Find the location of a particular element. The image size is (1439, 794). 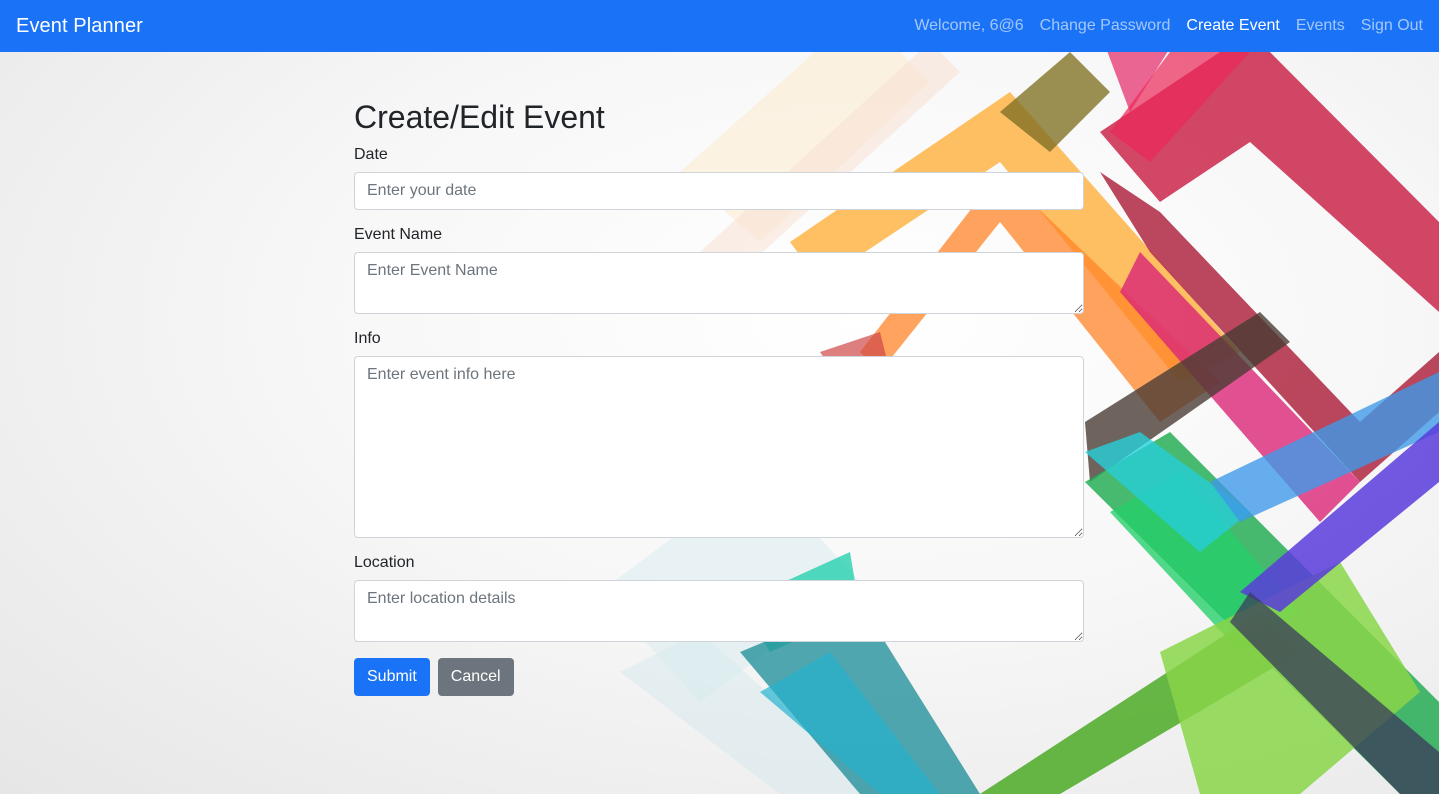

cancel-button: Cancel is located at coordinates (475, 677).